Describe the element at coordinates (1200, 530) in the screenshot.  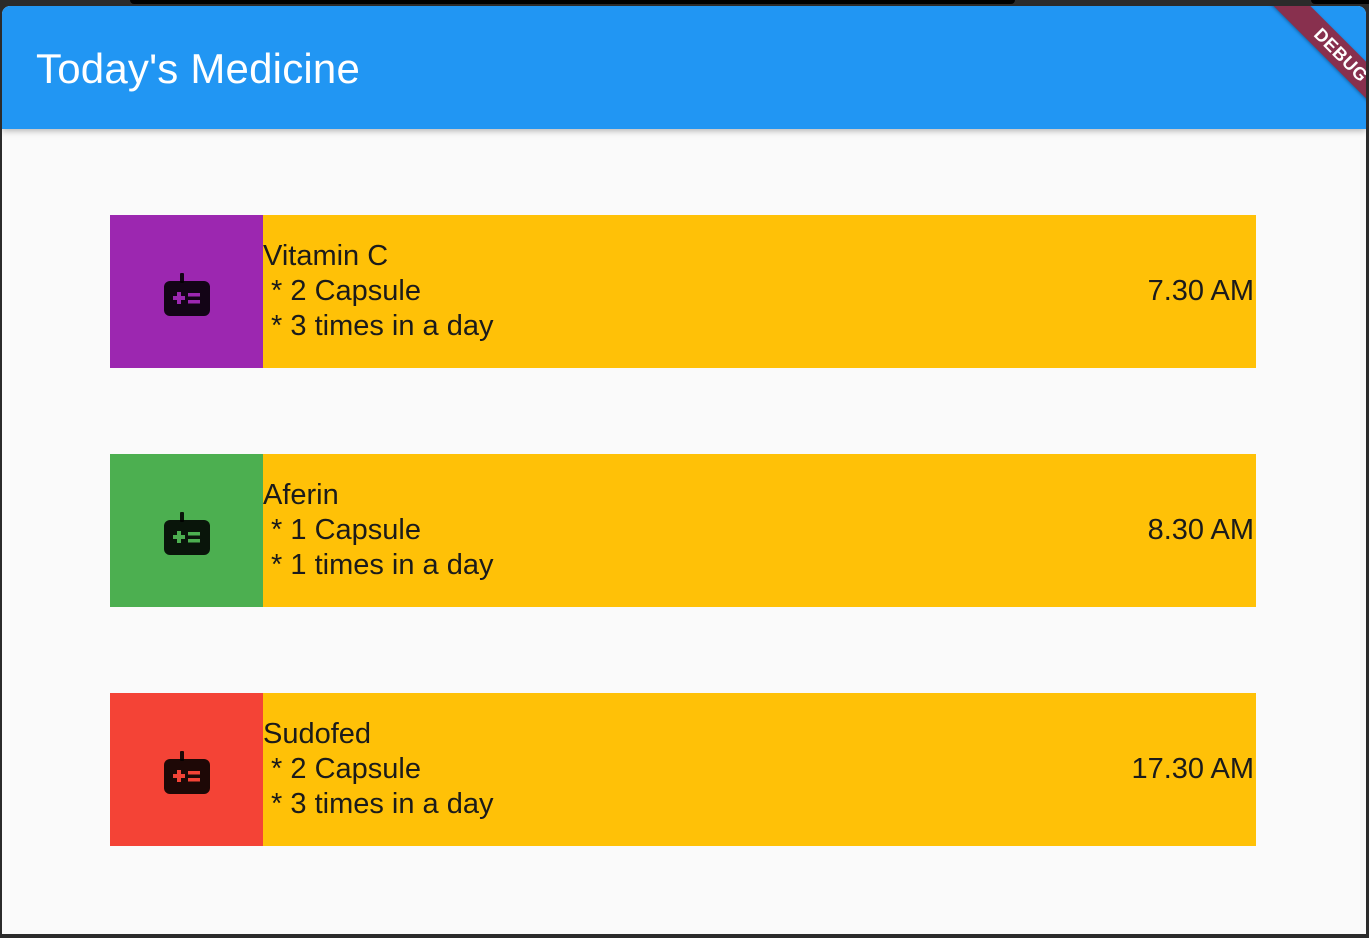
I see `medicine-time: 8.30 AM` at that location.